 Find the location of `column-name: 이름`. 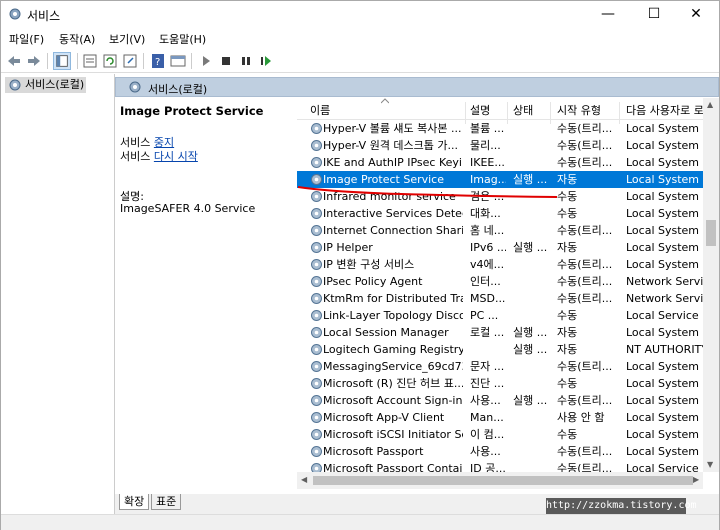

column-name: 이름 is located at coordinates (320, 110).